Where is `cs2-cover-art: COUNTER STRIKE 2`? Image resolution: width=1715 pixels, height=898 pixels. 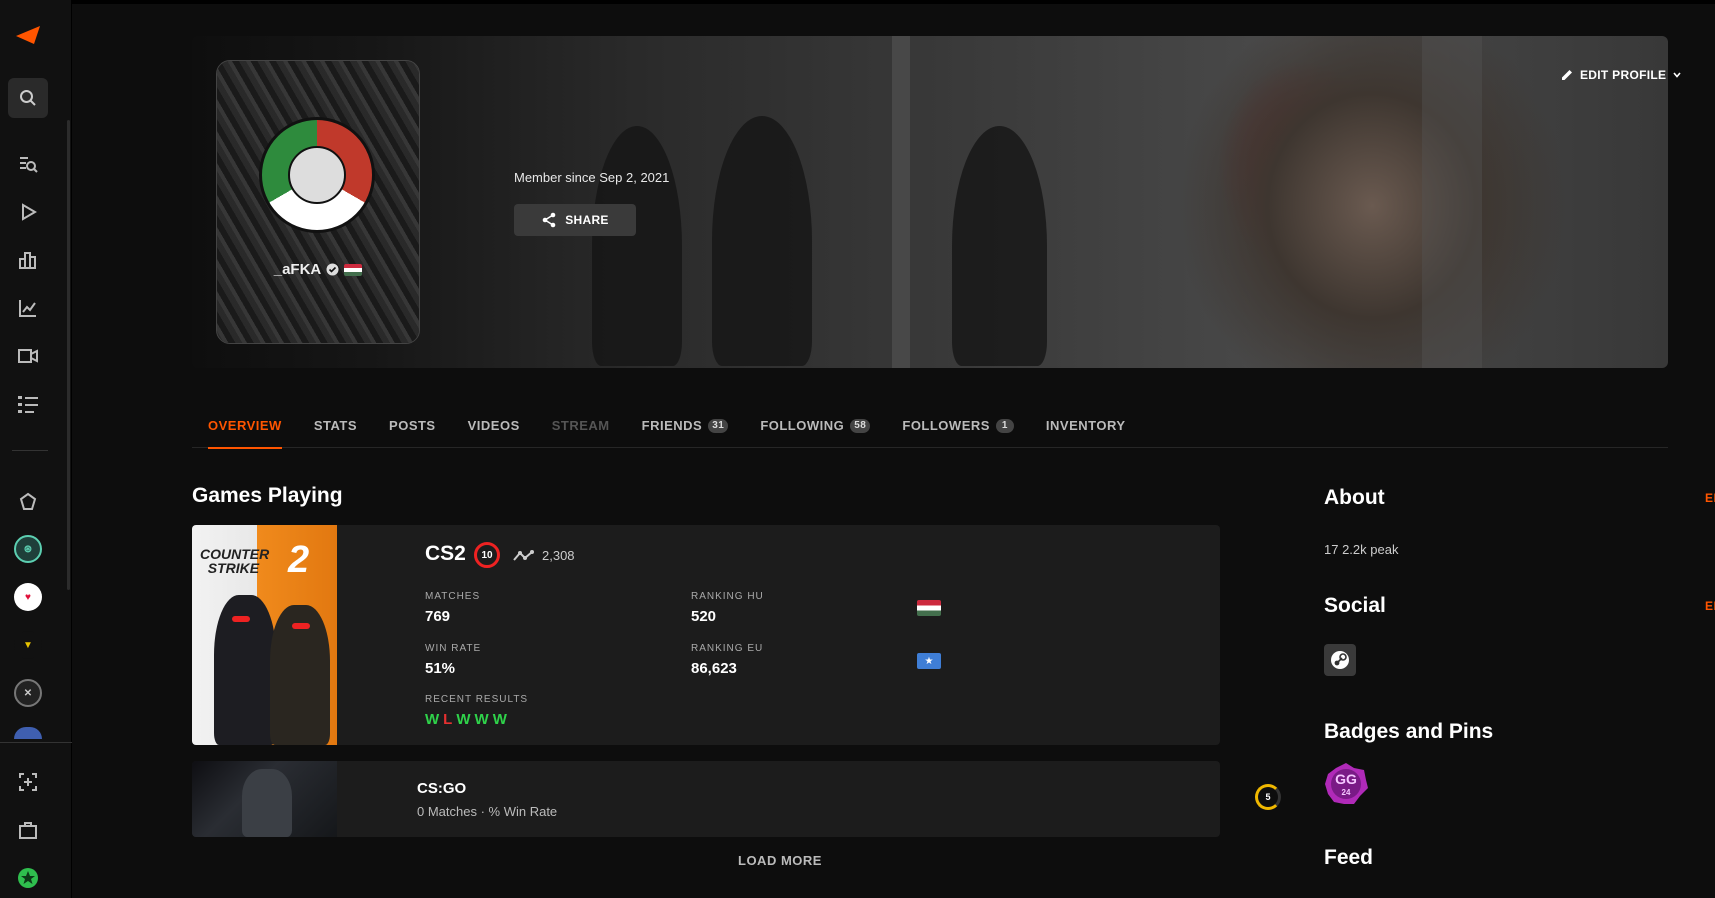
cs2-cover-art: COUNTER STRIKE 2 is located at coordinates (264, 635).